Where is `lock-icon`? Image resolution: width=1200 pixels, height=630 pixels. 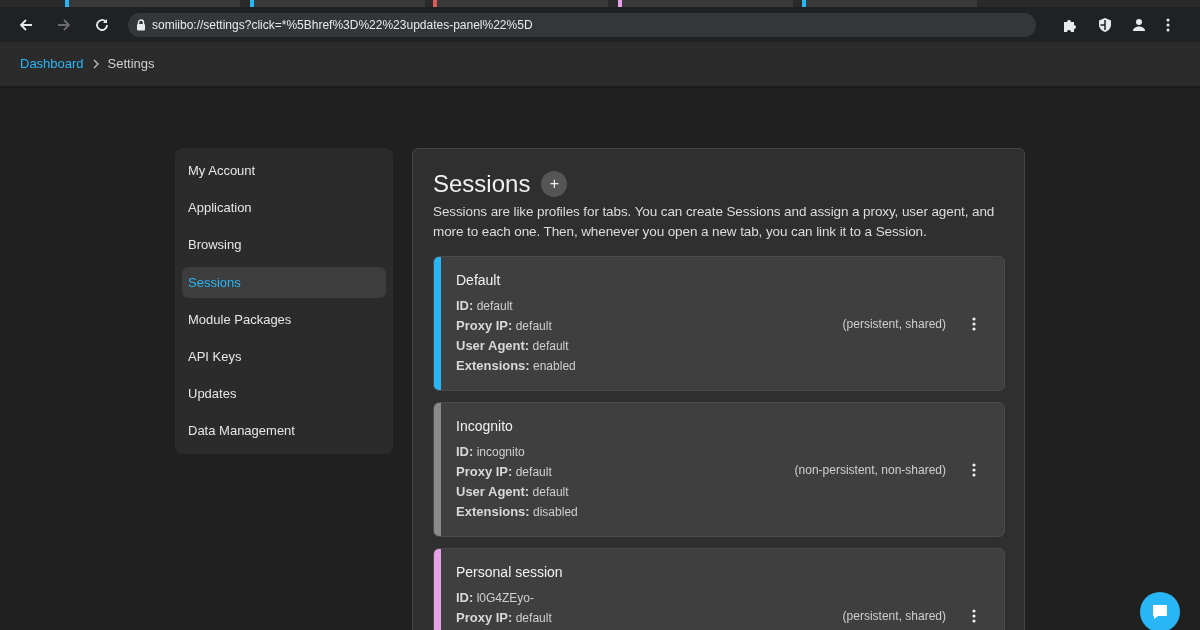 lock-icon is located at coordinates (141, 24).